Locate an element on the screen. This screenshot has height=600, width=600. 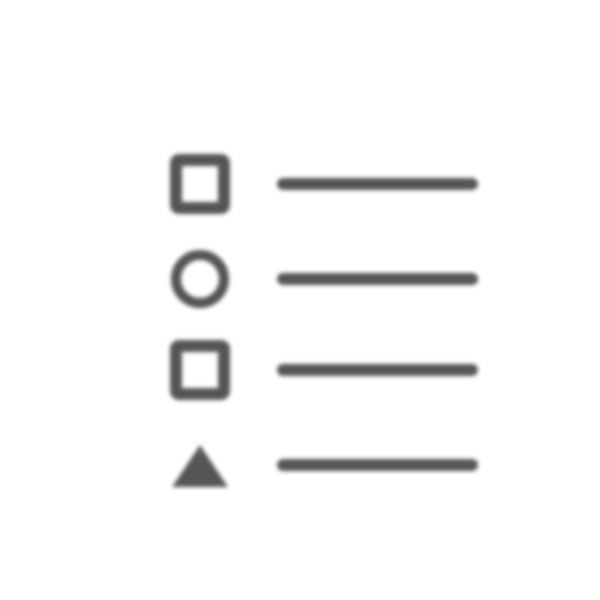
triangle-bullet-icon is located at coordinates (200, 466).